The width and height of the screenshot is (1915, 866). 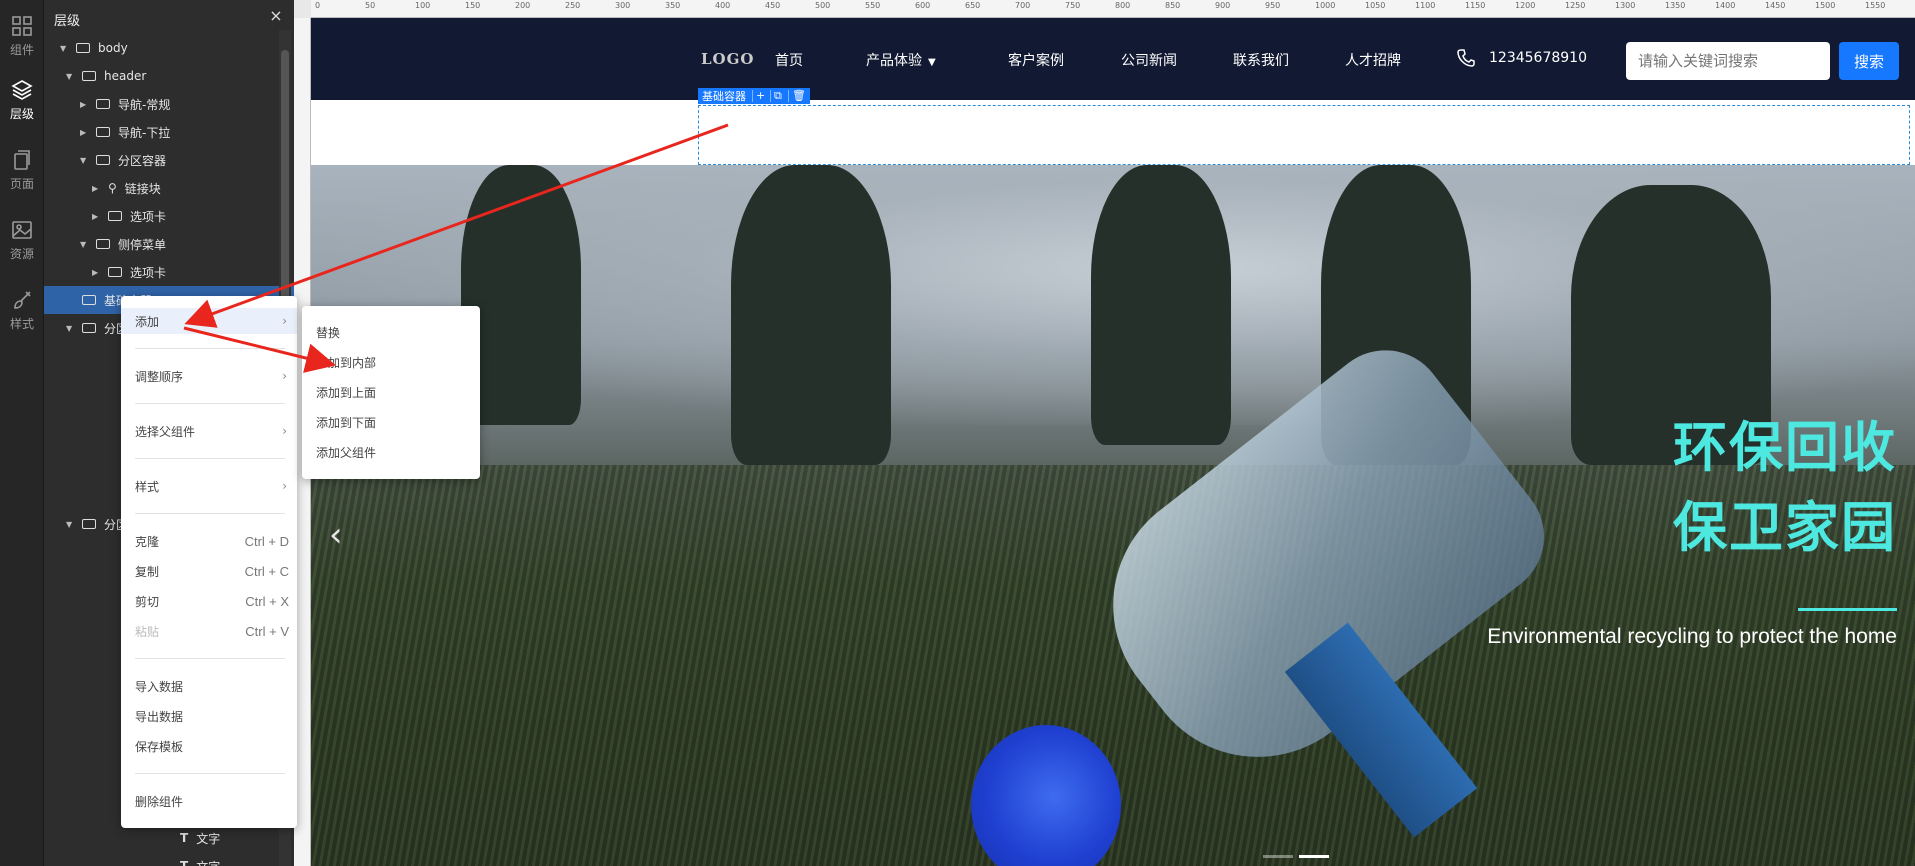 I want to click on component-toolbar: 基础容器 + ⧉ 🗑, so click(x=754, y=96).